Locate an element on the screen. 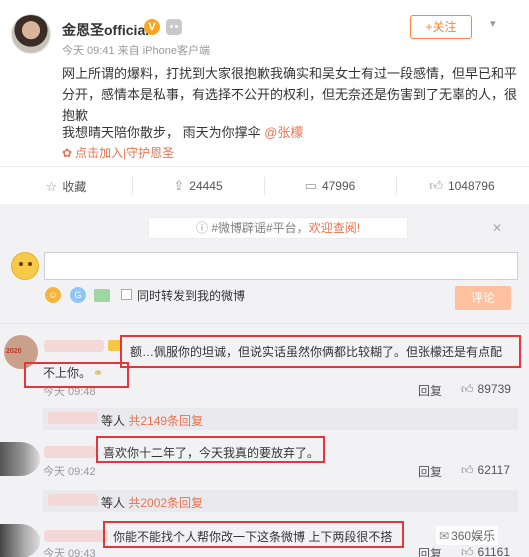 The height and width of the screenshot is (557, 529). repost-count: 24445 is located at coordinates (206, 186).